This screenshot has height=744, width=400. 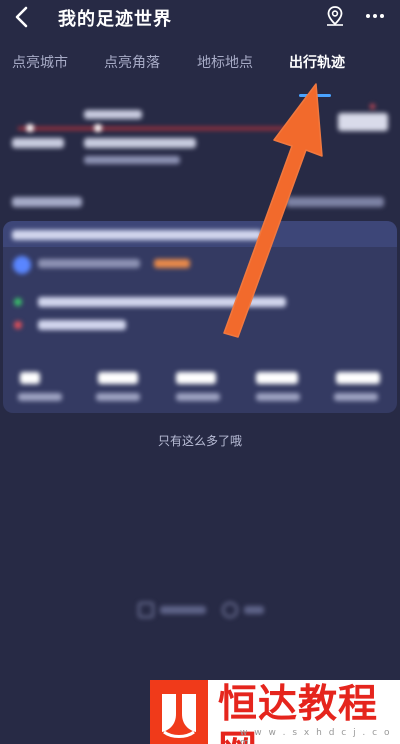 What do you see at coordinates (23, 17) in the screenshot?
I see `chevron-left-icon` at bounding box center [23, 17].